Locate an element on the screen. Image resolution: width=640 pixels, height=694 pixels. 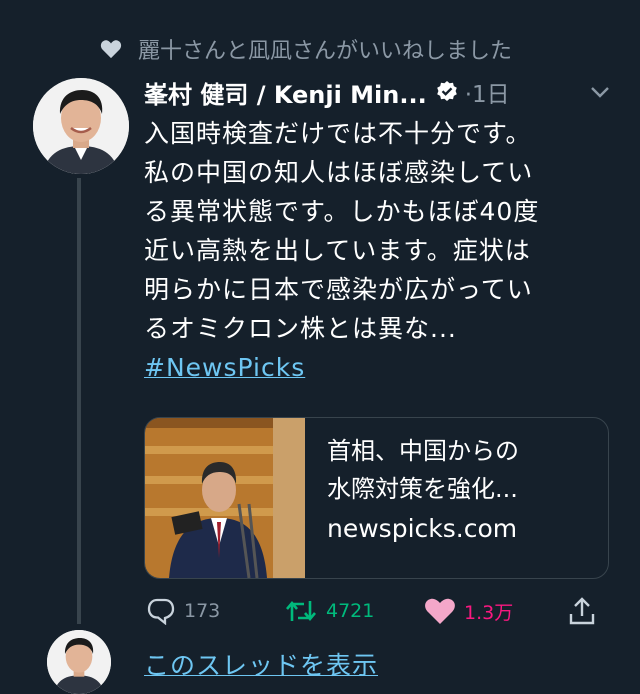
card-domain: newspicks.com is located at coordinates (422, 528).